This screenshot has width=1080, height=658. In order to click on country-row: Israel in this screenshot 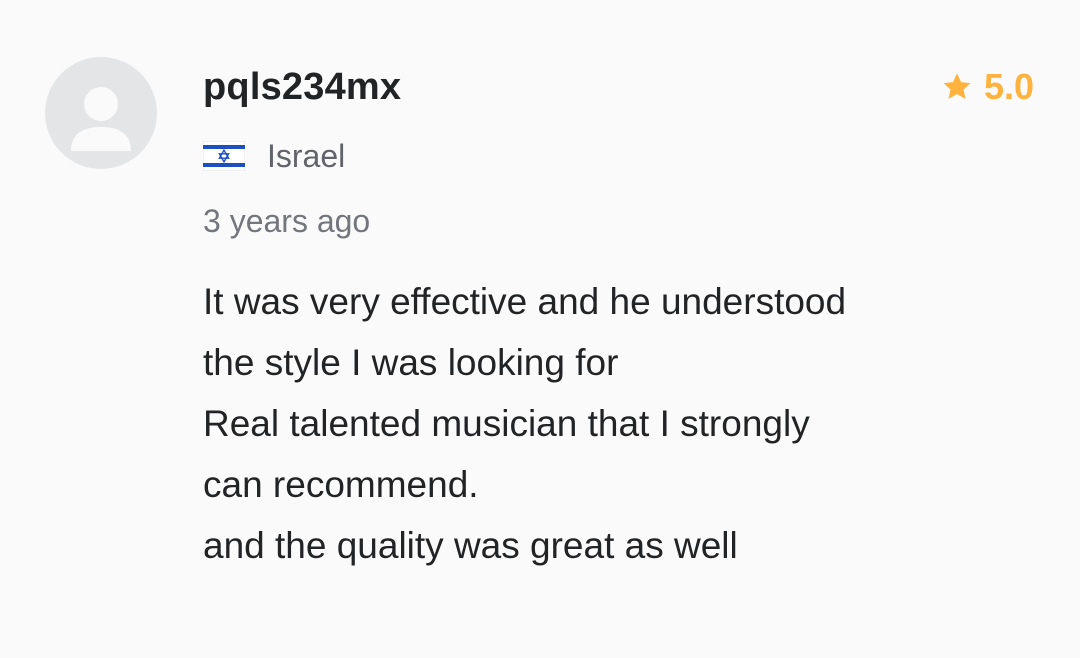, I will do `click(274, 156)`.